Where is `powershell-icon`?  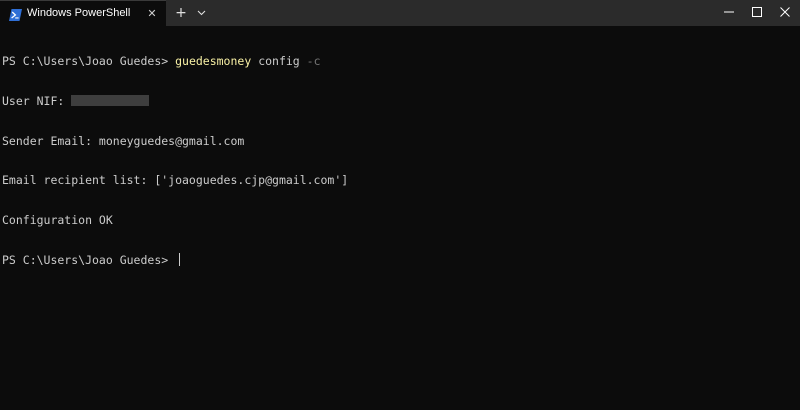
powershell-icon is located at coordinates (15, 14).